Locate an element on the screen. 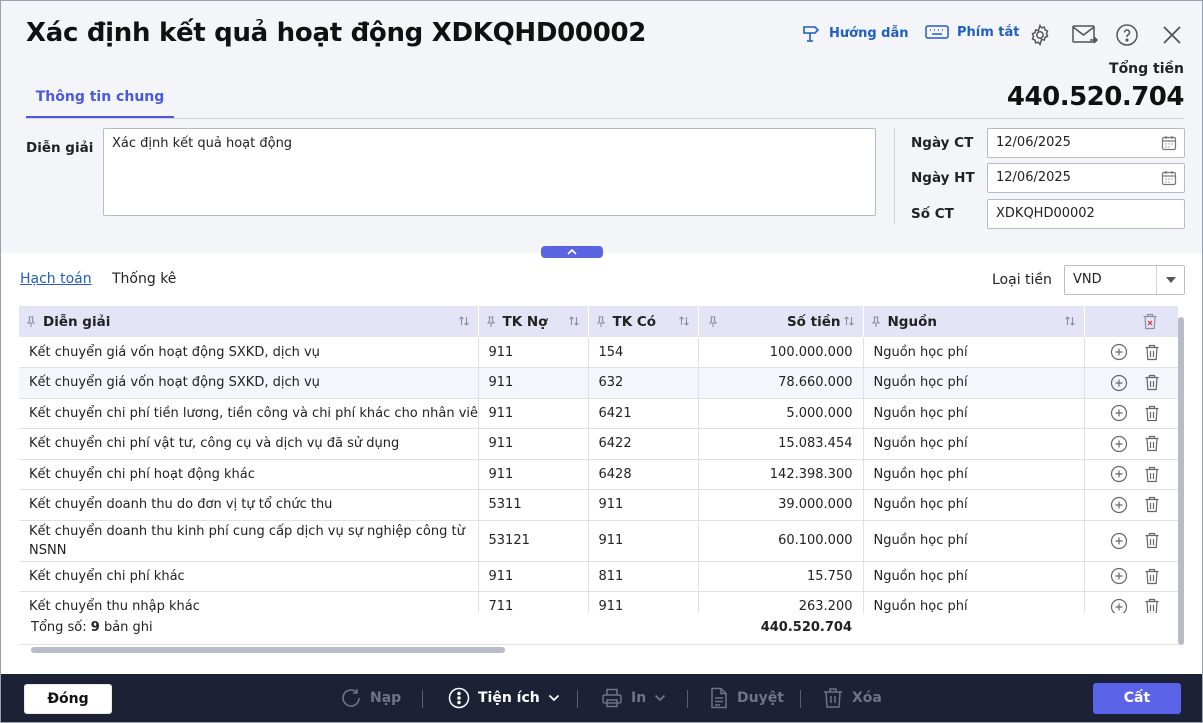  cell-credit: 632 is located at coordinates (643, 383).